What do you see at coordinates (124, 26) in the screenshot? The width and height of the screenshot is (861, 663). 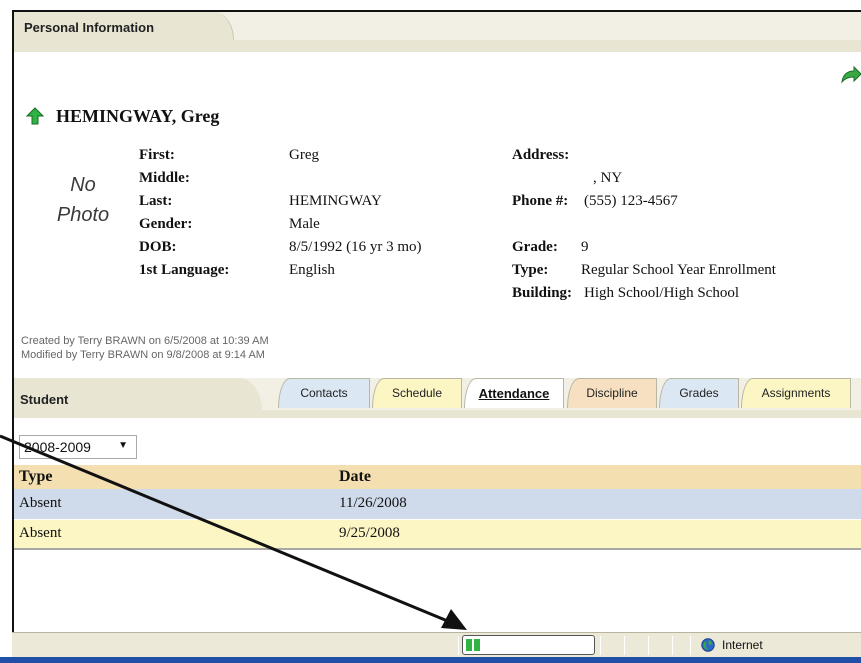 I see `section-tab-personal-information: Personal Information` at bounding box center [124, 26].